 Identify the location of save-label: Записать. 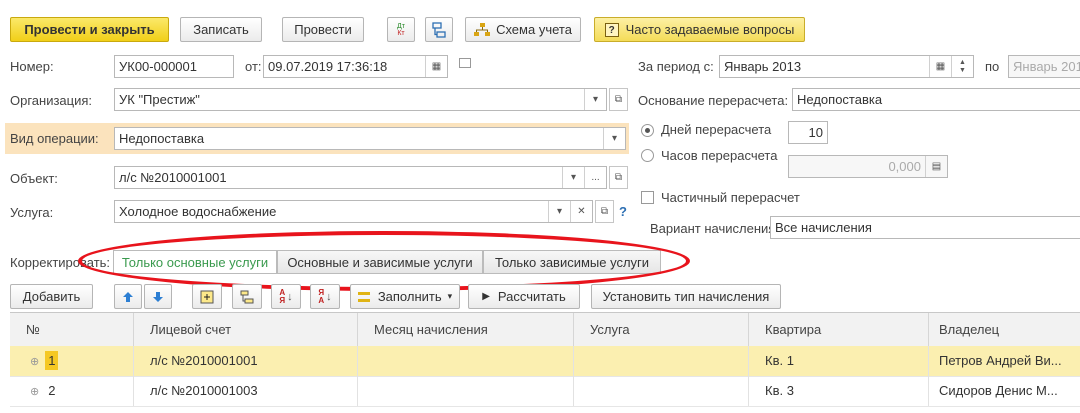
(221, 29).